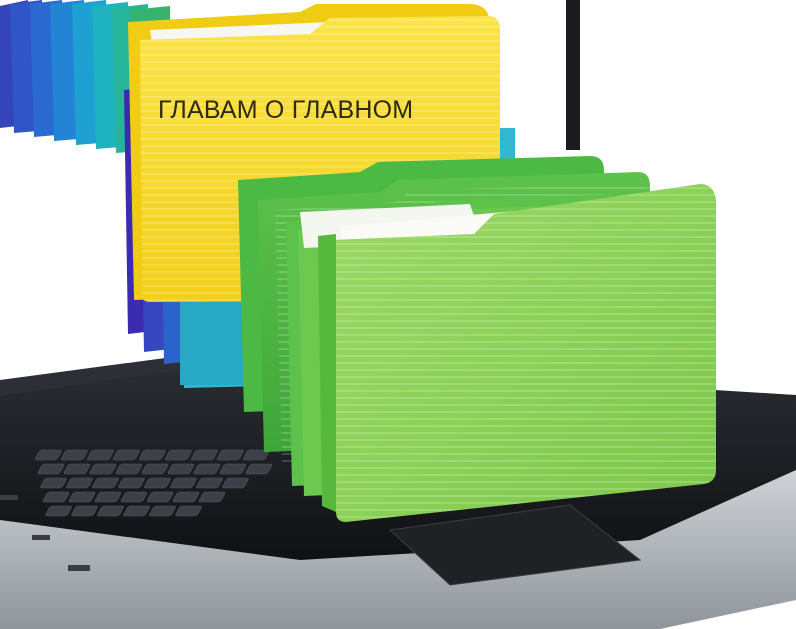  Describe the element at coordinates (573, 75) in the screenshot. I see `laptop-screen-frame` at that location.